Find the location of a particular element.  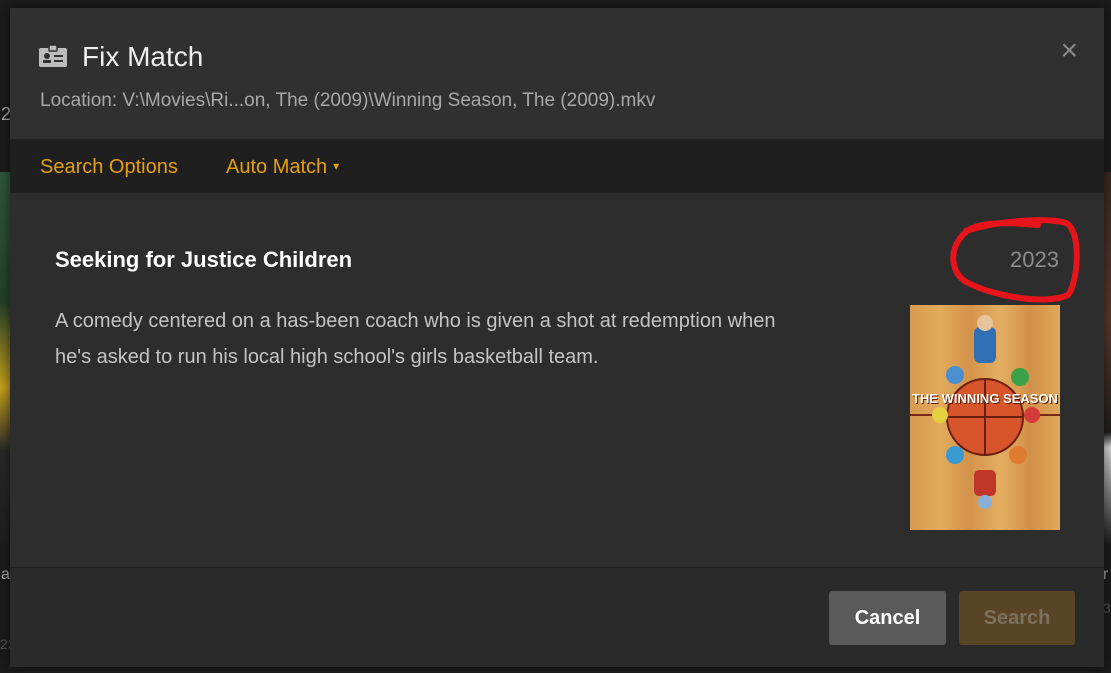

background-text-fragment: 3 is located at coordinates (1107, 608).